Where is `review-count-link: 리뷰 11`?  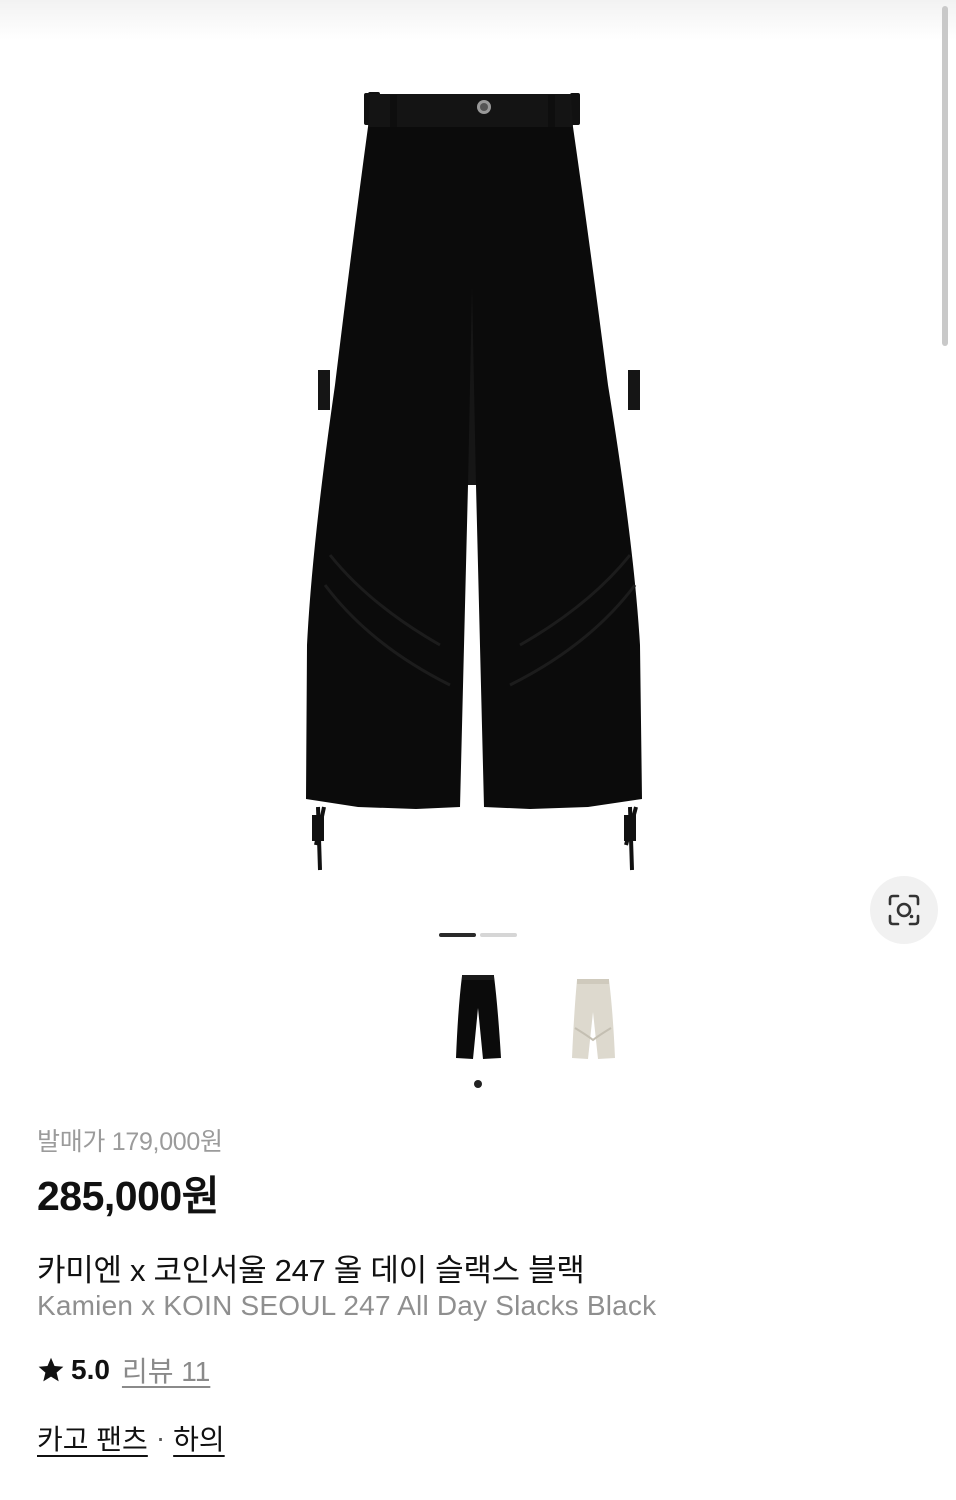
review-count-link: 리뷰 11 is located at coordinates (166, 1370).